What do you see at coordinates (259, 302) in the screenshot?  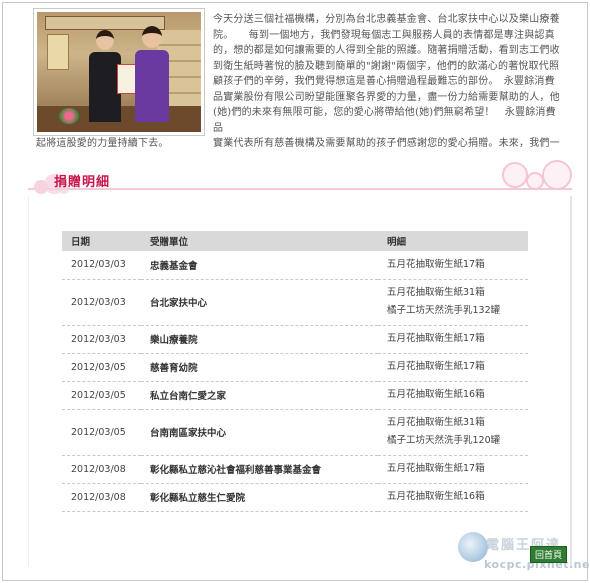 I see `cell-unit: 台北家扶中心` at bounding box center [259, 302].